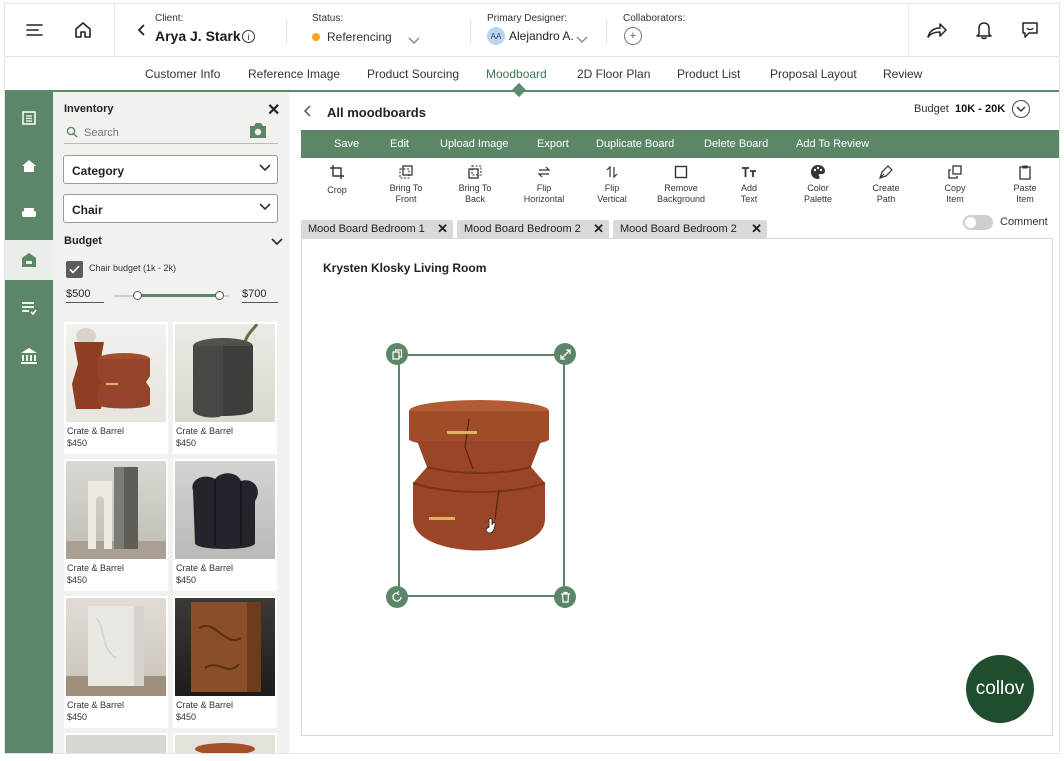 This screenshot has height=761, width=1064. What do you see at coordinates (29, 356) in the screenshot?
I see `rail-bank-icon` at bounding box center [29, 356].